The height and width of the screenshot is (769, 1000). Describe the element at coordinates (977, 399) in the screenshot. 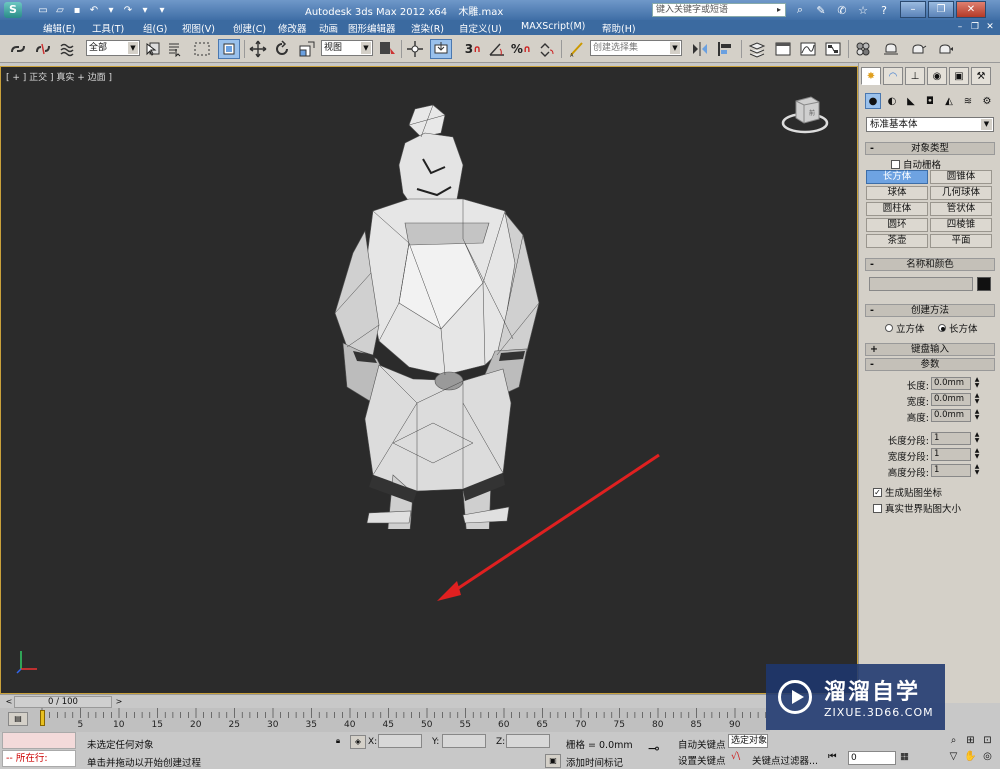

I see `width-spinner-icon: ▲ ▼` at that location.